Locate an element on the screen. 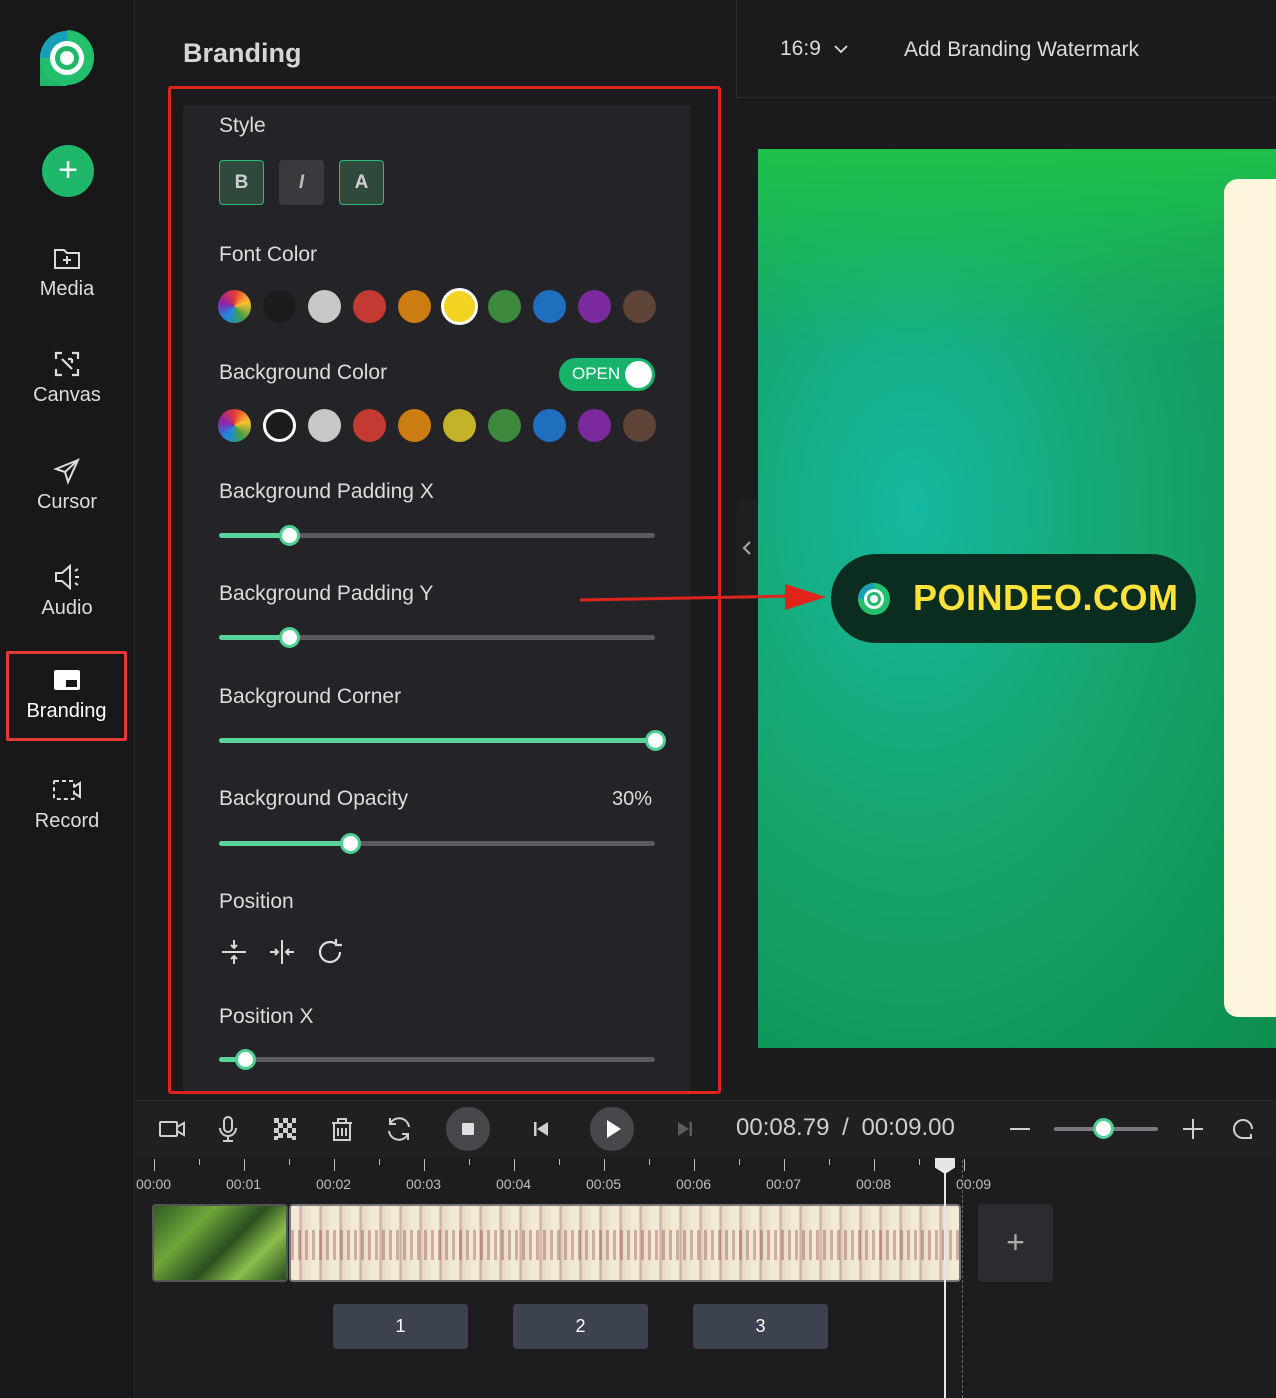 The width and height of the screenshot is (1276, 1398). style-label: Style is located at coordinates (242, 125).